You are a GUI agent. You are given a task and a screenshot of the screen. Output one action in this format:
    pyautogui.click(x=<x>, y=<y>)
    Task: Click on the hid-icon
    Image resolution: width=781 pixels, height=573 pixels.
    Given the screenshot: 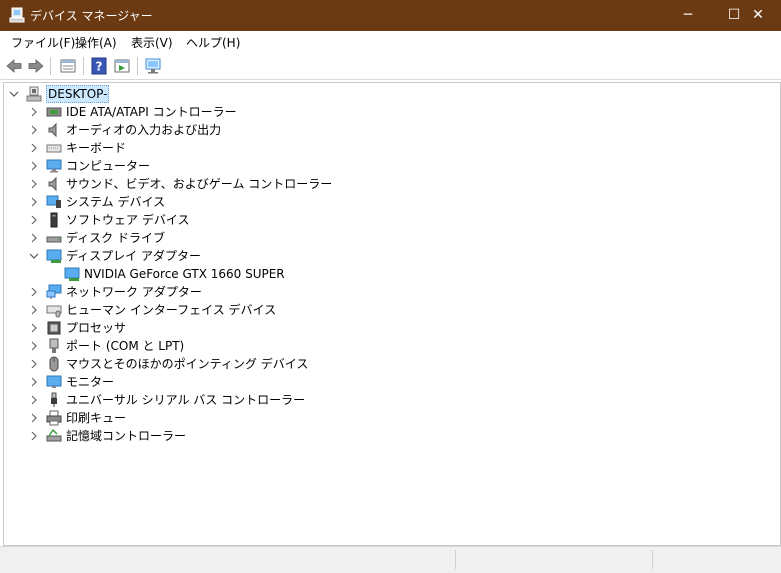 What is the action you would take?
    pyautogui.click(x=54, y=311)
    